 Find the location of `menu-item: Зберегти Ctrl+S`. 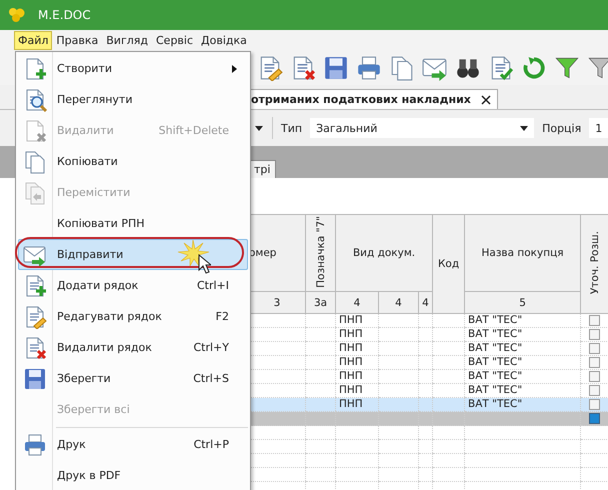

menu-item: Зберегти Ctrl+S is located at coordinates (133, 378).